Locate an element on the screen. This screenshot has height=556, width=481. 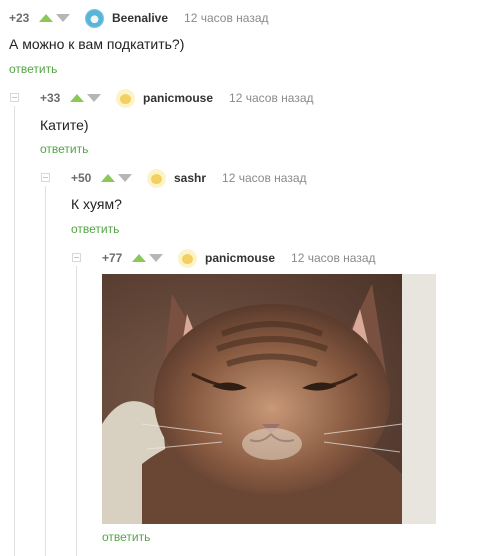
comment-rating: +23 is located at coordinates (19, 18).